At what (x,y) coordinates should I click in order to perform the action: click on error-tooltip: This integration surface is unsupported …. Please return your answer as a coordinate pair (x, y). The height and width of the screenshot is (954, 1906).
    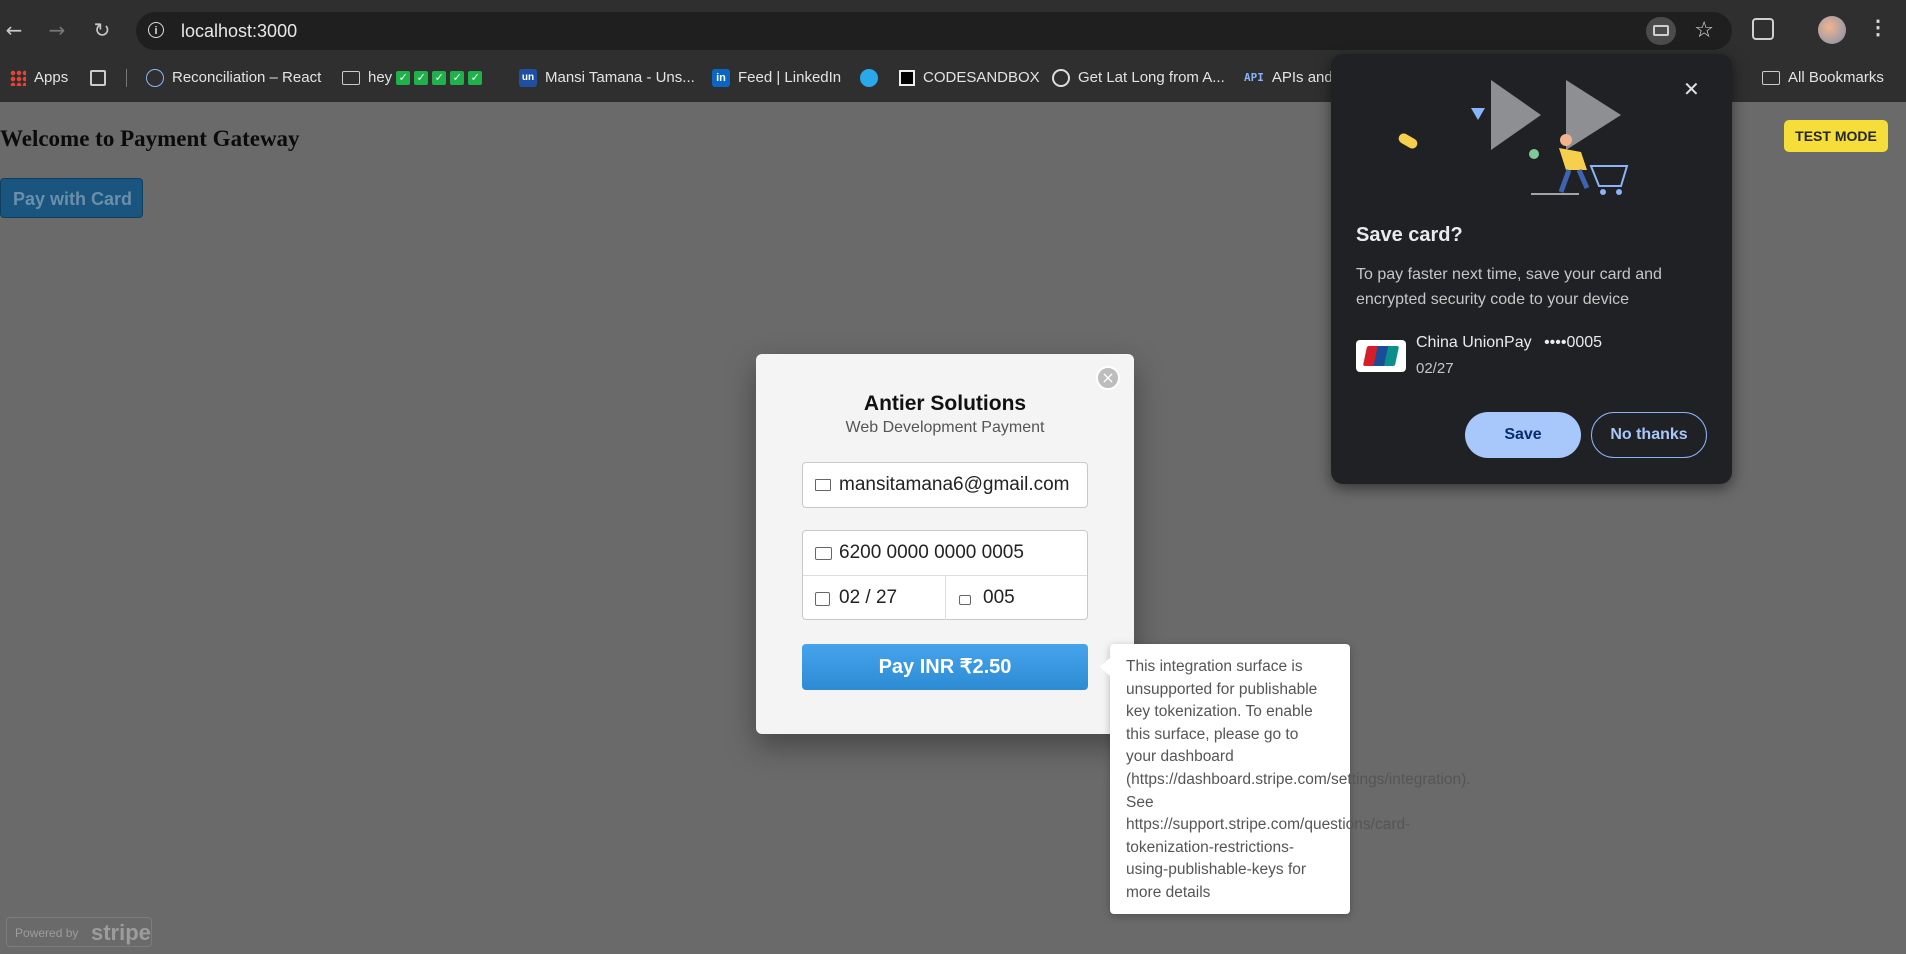
    Looking at the image, I should click on (1285, 779).